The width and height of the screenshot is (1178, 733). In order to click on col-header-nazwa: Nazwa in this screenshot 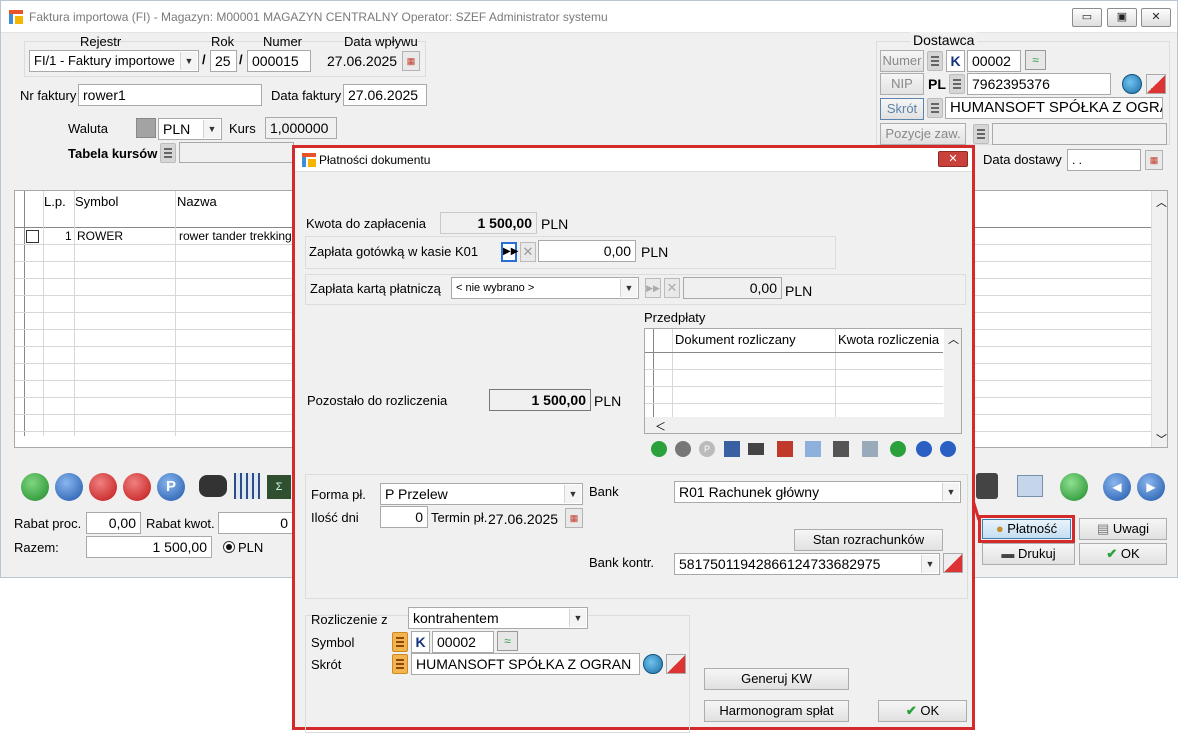, I will do `click(197, 201)`.